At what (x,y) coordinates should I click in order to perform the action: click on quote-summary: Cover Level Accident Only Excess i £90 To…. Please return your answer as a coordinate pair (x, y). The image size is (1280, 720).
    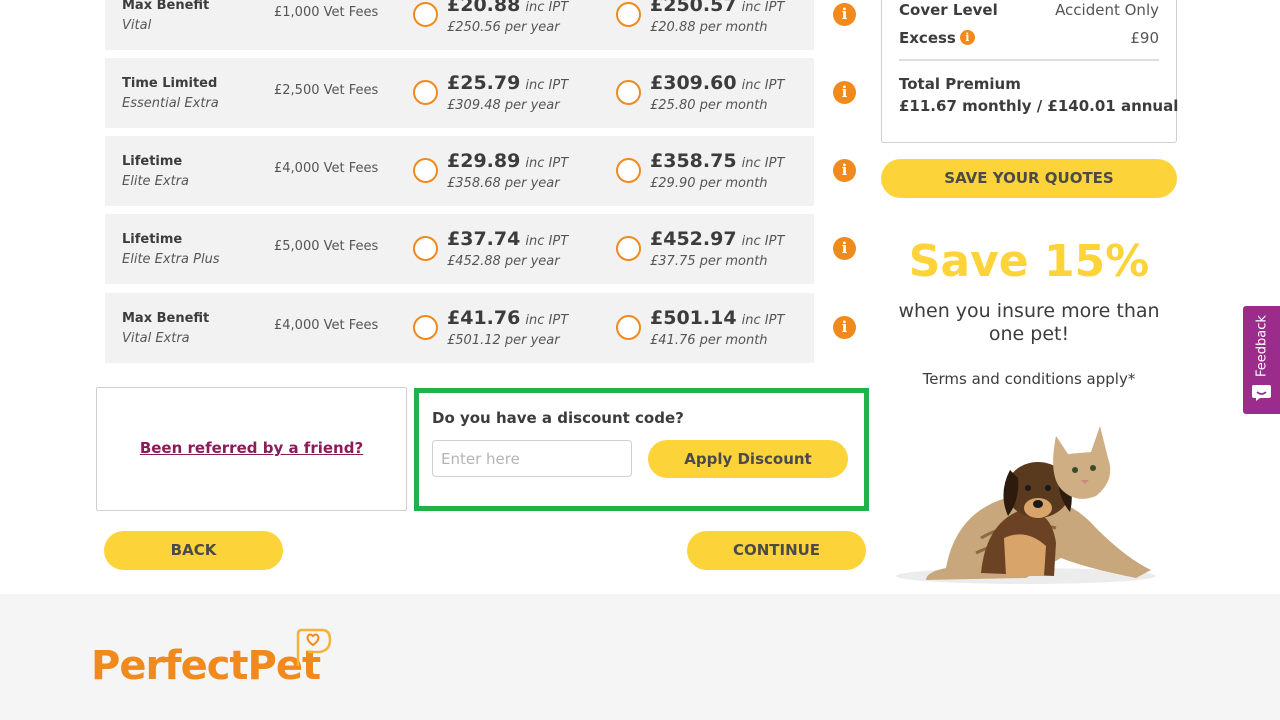
    Looking at the image, I should click on (1030, 71).